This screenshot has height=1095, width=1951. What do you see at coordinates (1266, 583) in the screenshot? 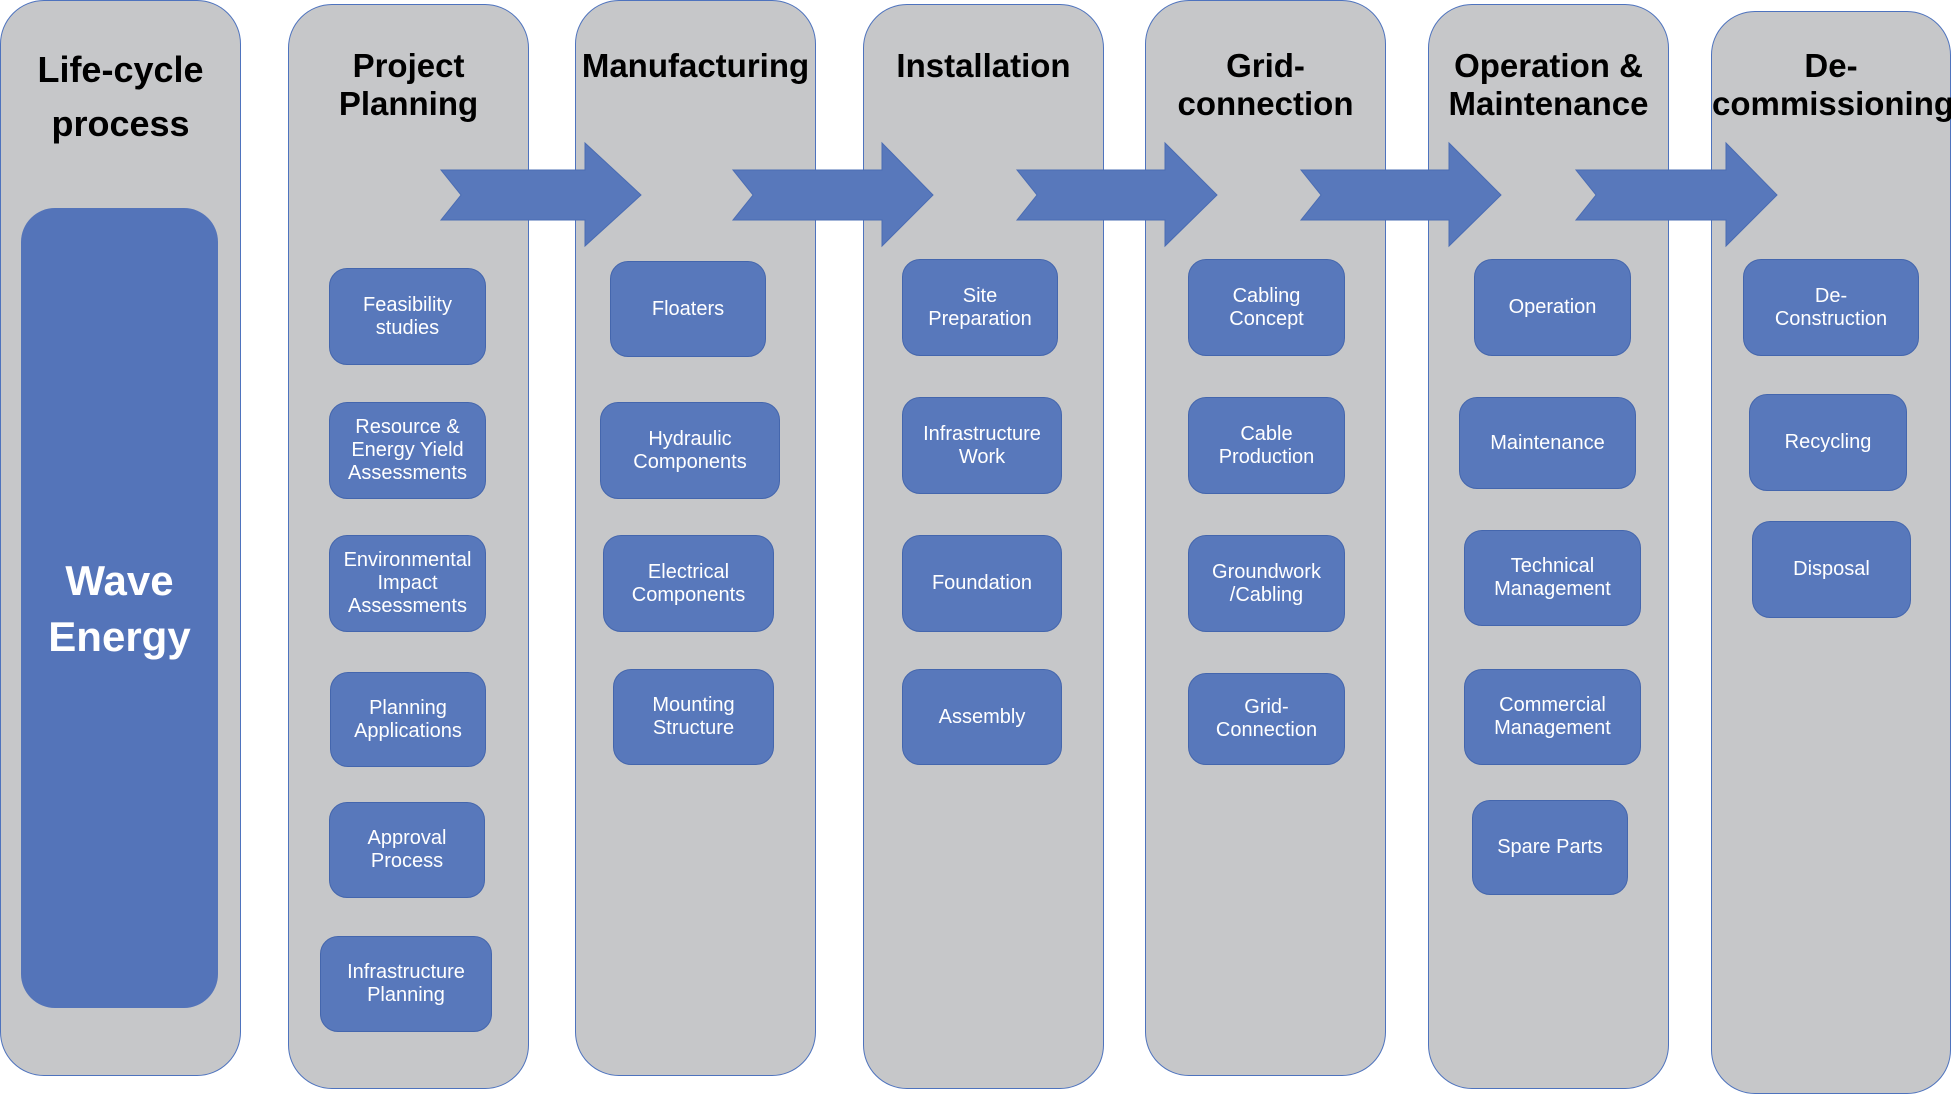
I see `step-groundwork-cabling: Groundwork /Cabling` at bounding box center [1266, 583].